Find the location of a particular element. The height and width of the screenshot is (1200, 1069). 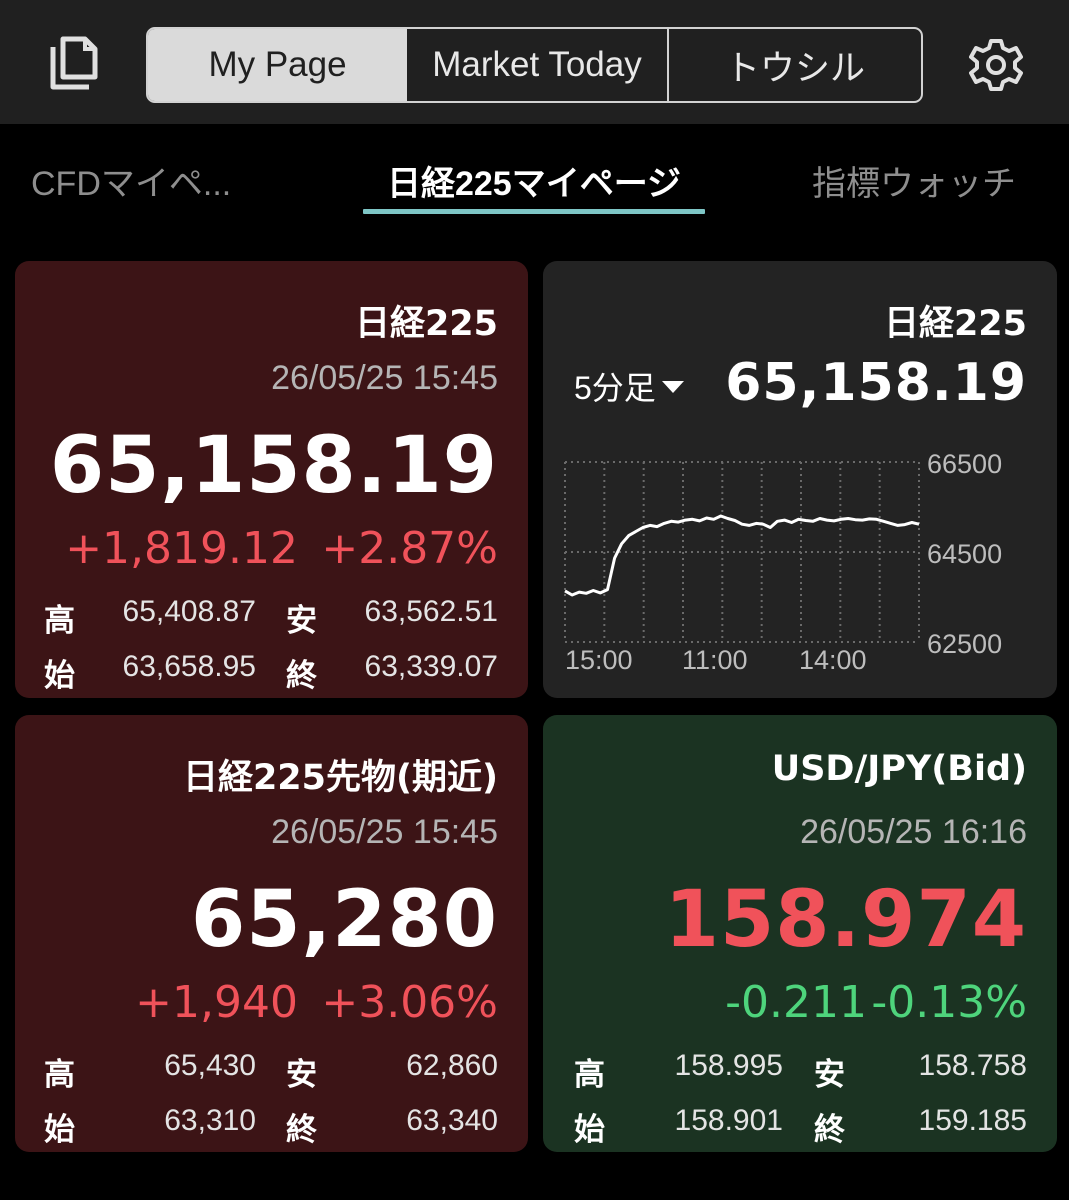

low-value: 63,562.51 is located at coordinates (431, 611).